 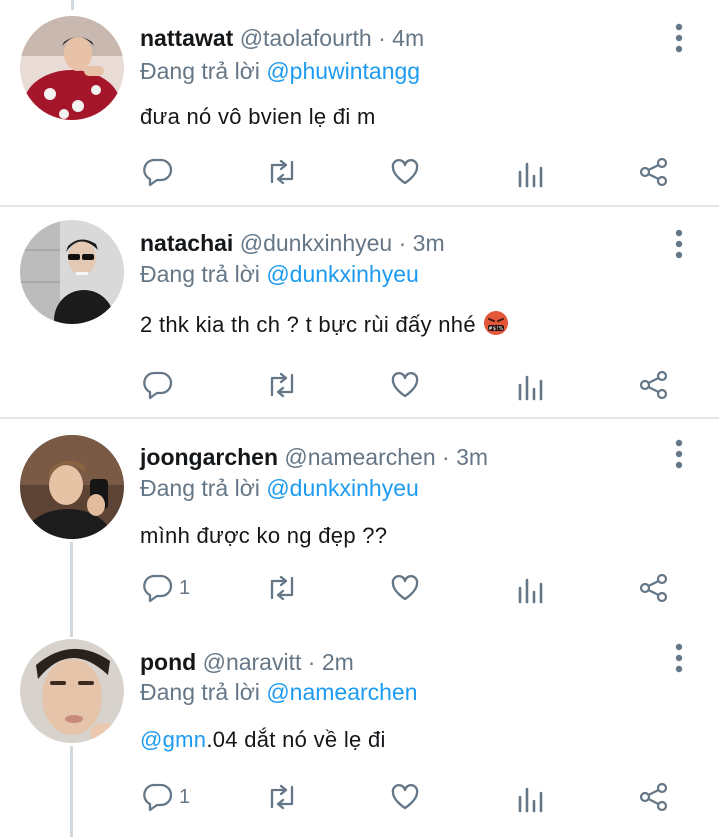 I want to click on tweet-text-content: 2 thk kia th ch ? t bực rùi đấy nhé, so click(x=308, y=324).